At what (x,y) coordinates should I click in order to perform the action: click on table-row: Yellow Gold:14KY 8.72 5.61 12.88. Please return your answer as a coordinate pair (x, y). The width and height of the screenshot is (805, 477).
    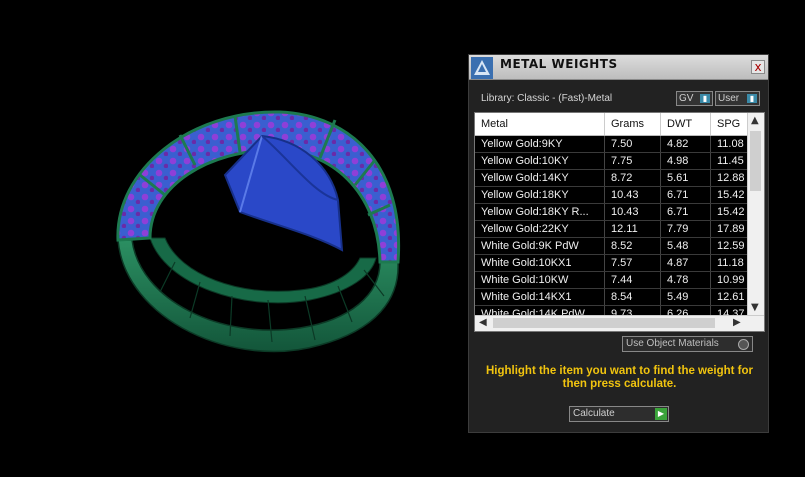
    Looking at the image, I should click on (613, 178).